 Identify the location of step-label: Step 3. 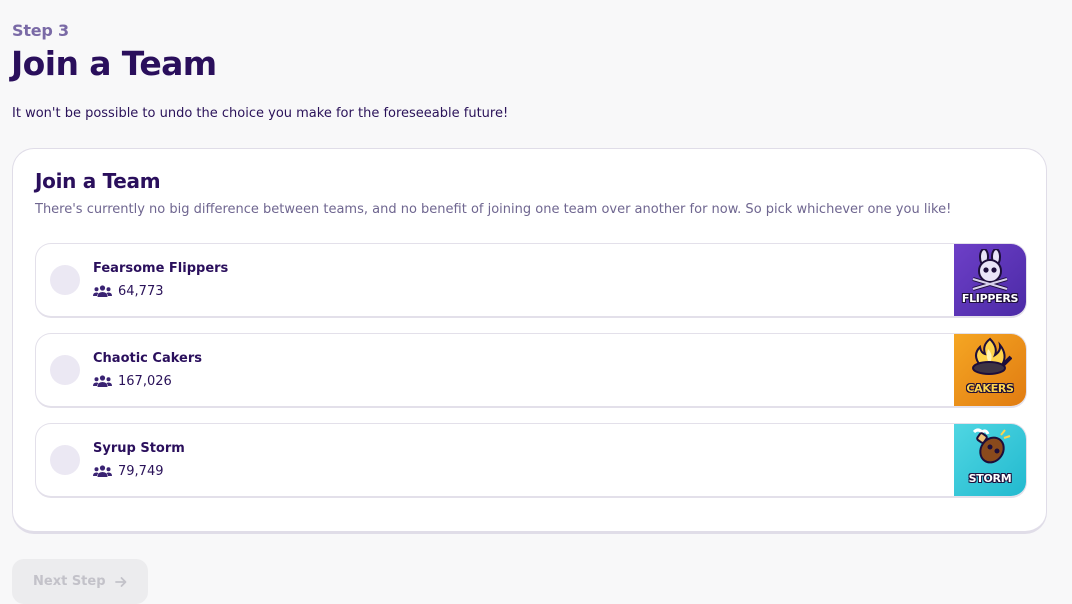
(40, 30).